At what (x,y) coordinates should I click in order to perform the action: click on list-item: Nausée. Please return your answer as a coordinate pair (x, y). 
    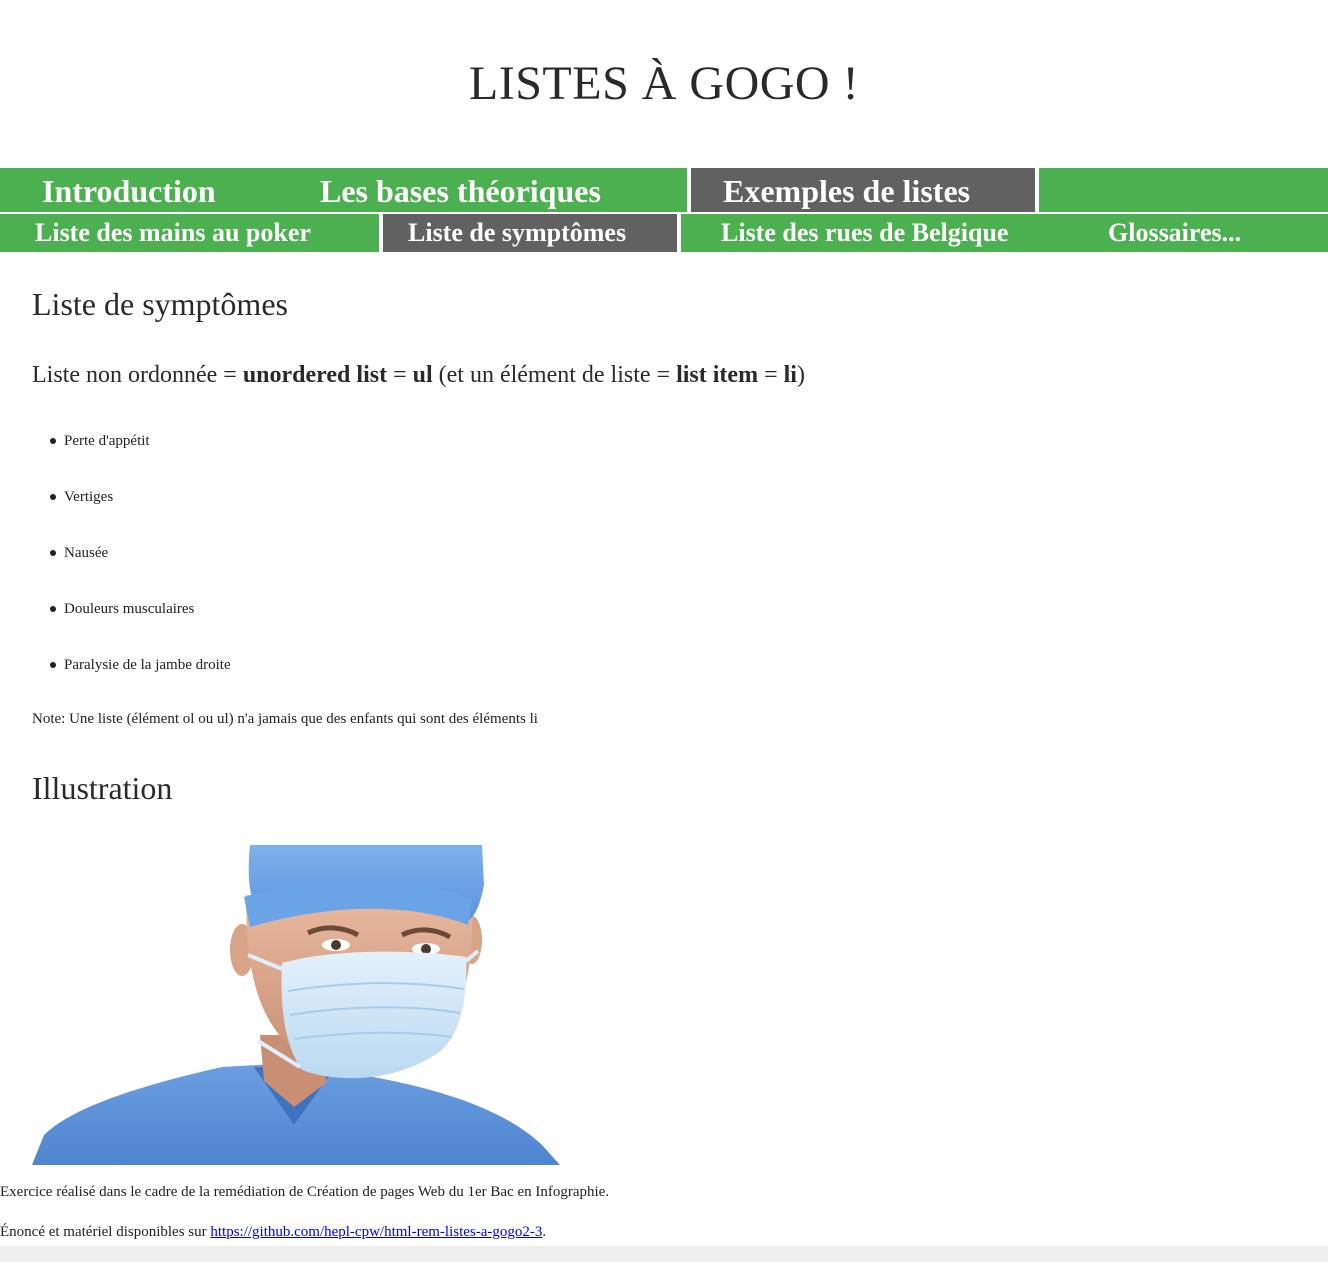
    Looking at the image, I should click on (131, 560).